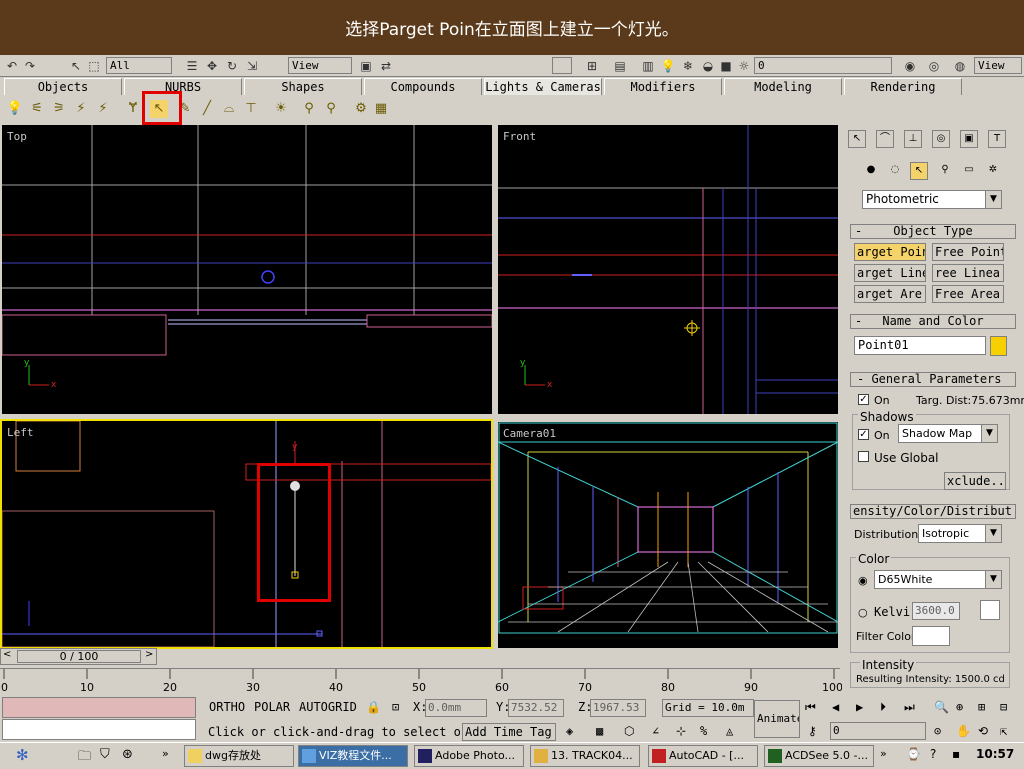  I want to click on degradation-icon: ⬡, so click(629, 731).